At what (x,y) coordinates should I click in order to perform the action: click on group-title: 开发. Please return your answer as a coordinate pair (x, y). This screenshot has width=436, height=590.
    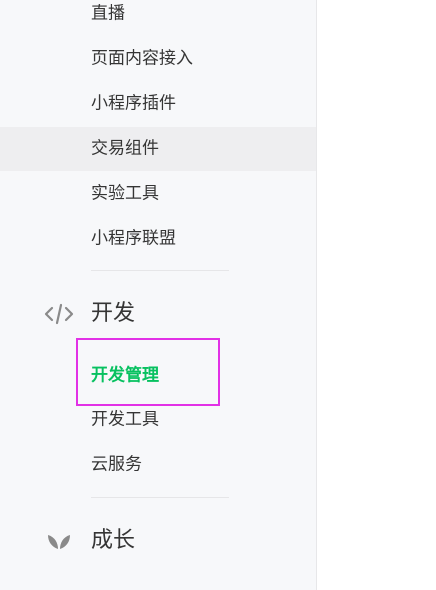
    Looking at the image, I should click on (113, 313).